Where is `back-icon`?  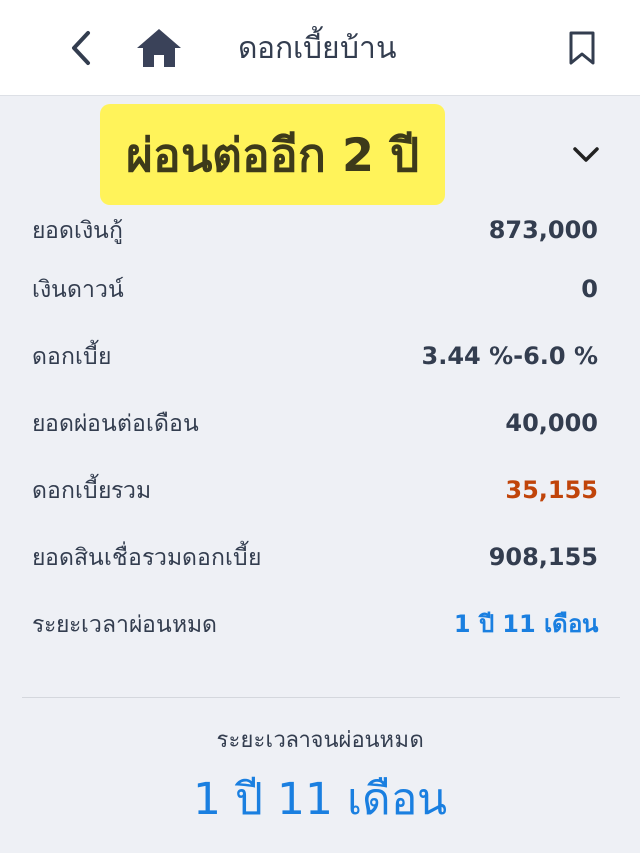
back-icon is located at coordinates (81, 48).